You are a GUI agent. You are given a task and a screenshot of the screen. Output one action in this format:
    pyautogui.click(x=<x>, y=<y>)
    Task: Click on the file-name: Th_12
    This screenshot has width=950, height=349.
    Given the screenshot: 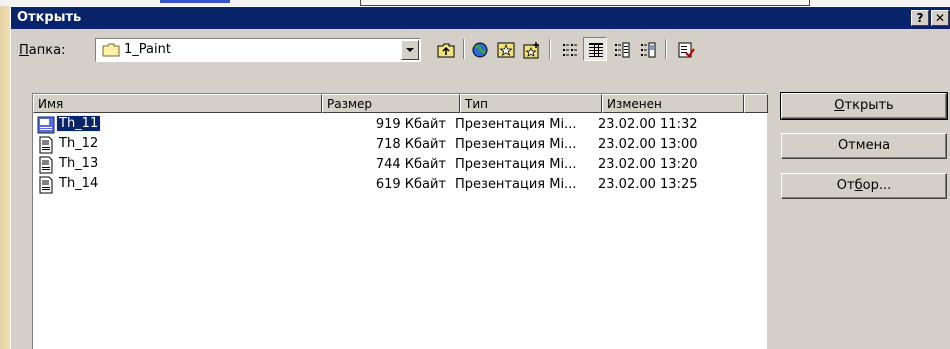 What is the action you would take?
    pyautogui.click(x=79, y=143)
    